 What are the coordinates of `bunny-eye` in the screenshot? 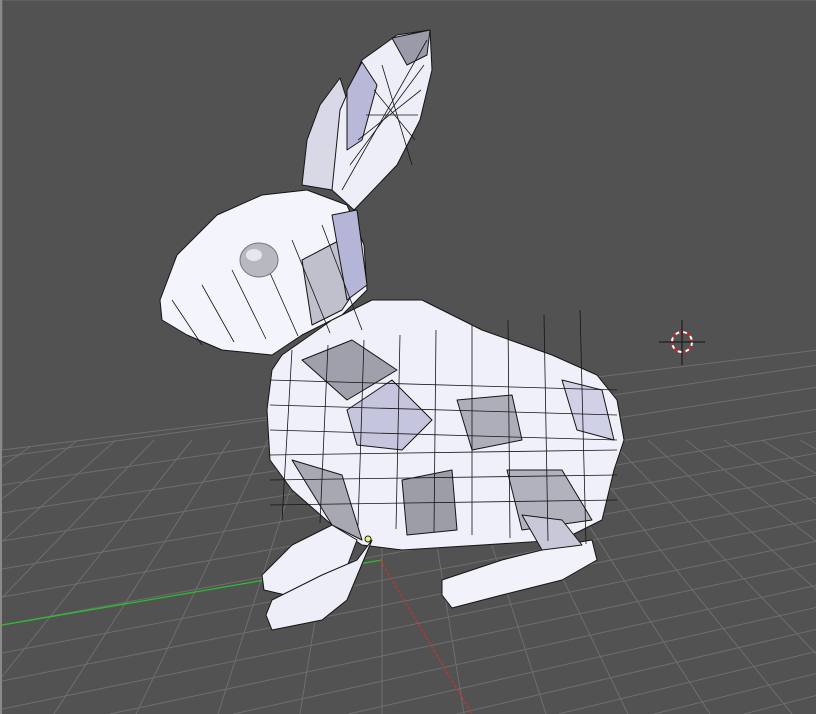 It's located at (259, 260).